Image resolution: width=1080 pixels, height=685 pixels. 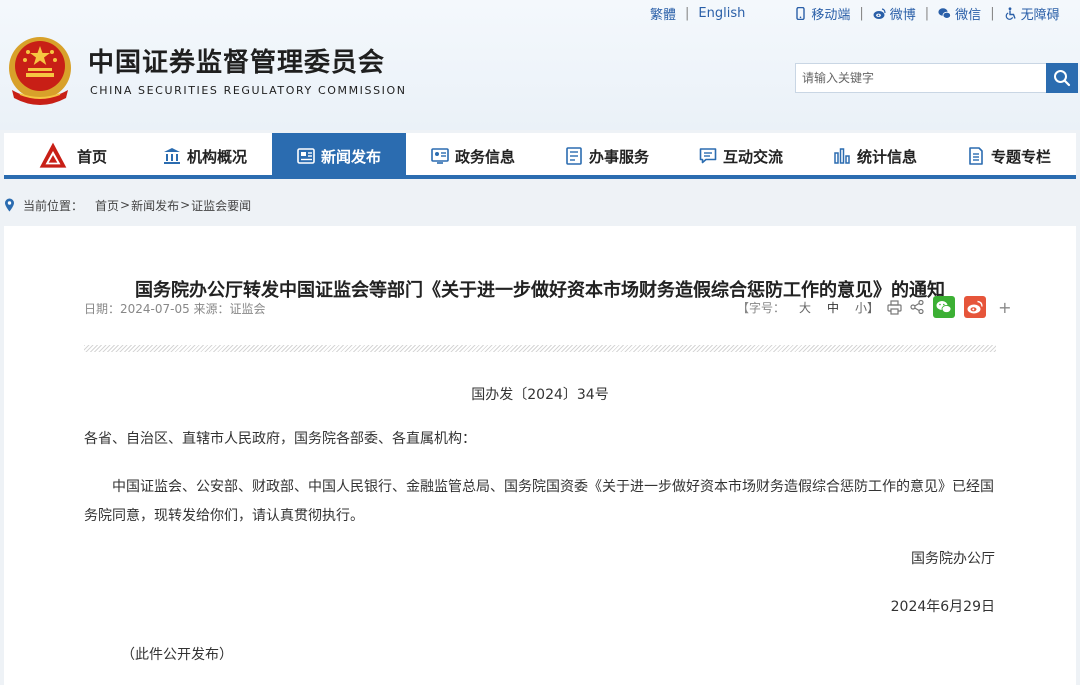 What do you see at coordinates (1004, 307) in the screenshot?
I see `more-share-button: +` at bounding box center [1004, 307].